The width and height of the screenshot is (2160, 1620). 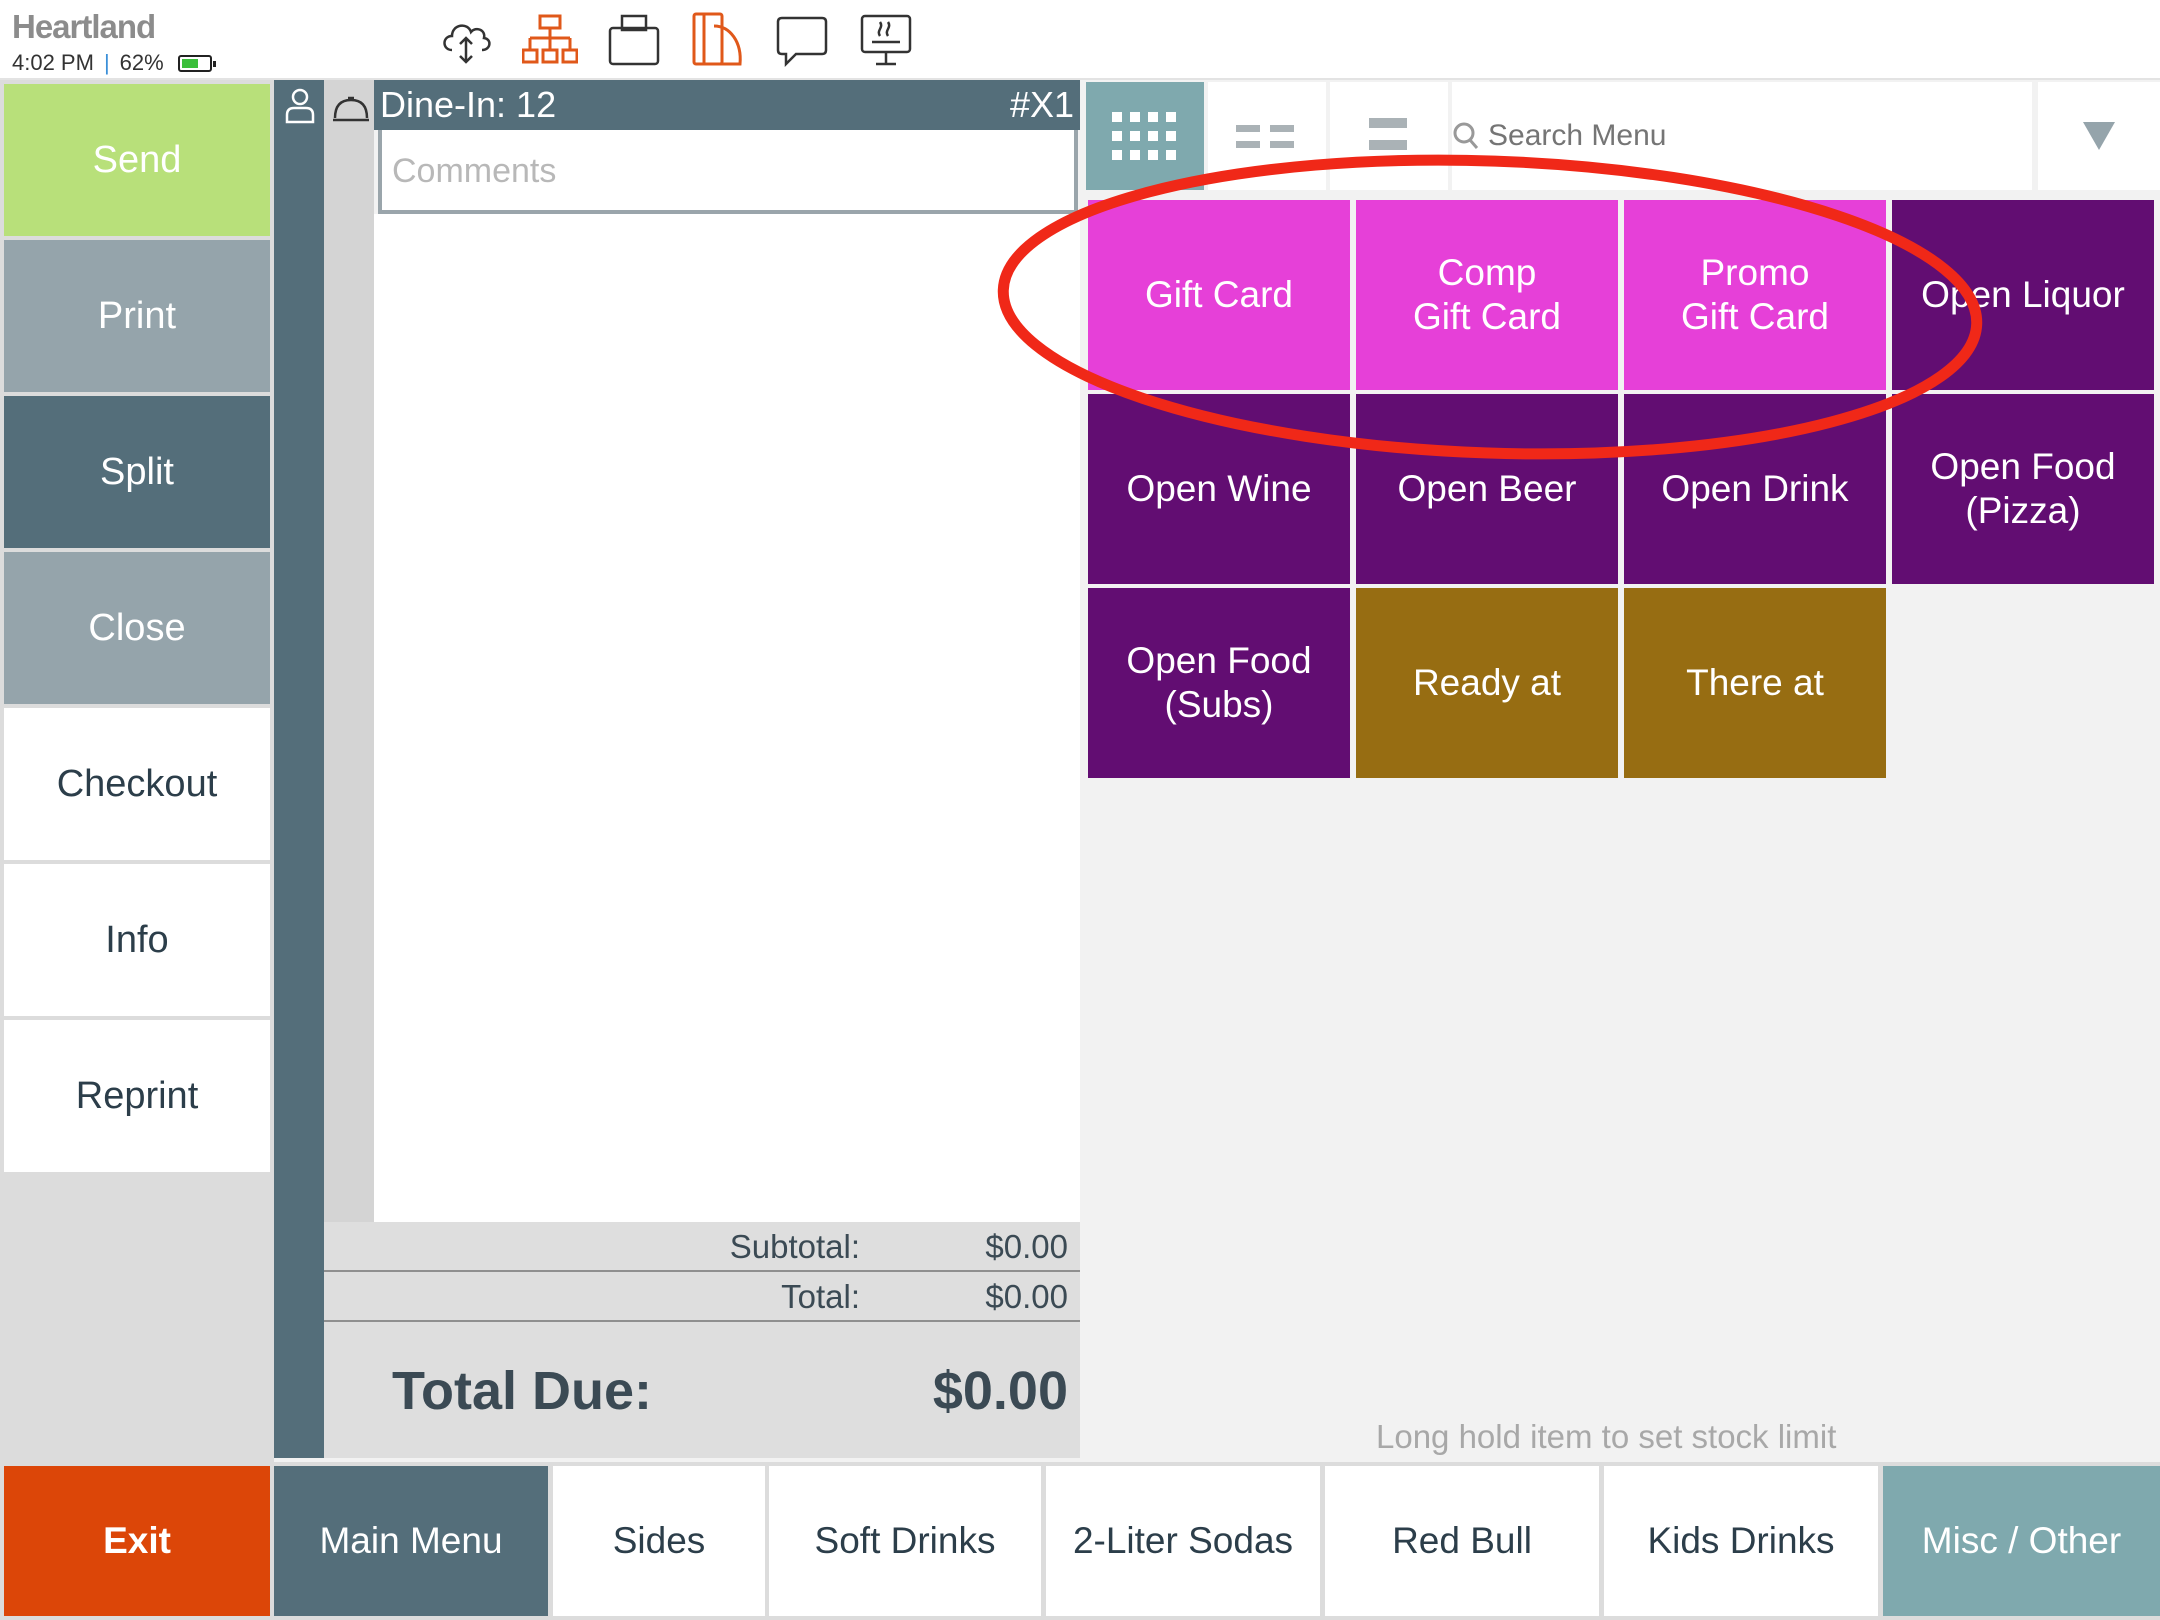 What do you see at coordinates (794, 1246) in the screenshot?
I see `subtotal-label: Subtotal:` at bounding box center [794, 1246].